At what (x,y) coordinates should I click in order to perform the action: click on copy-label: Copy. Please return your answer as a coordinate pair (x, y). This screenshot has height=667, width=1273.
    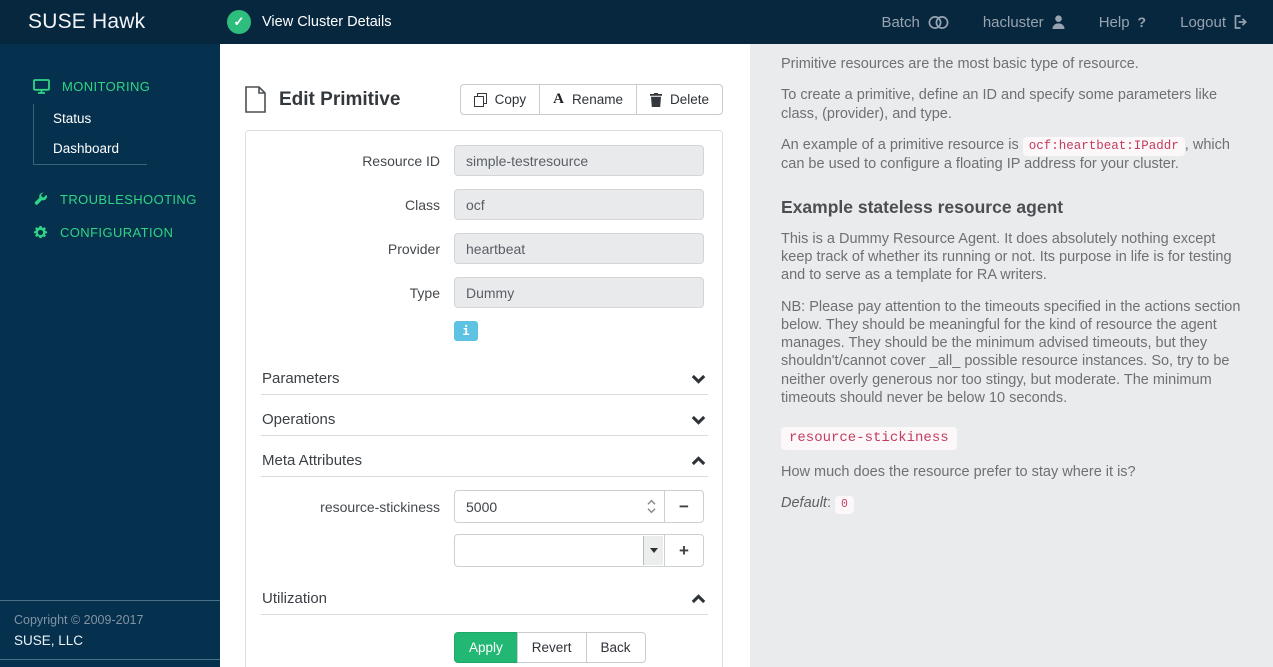
    Looking at the image, I should click on (510, 99).